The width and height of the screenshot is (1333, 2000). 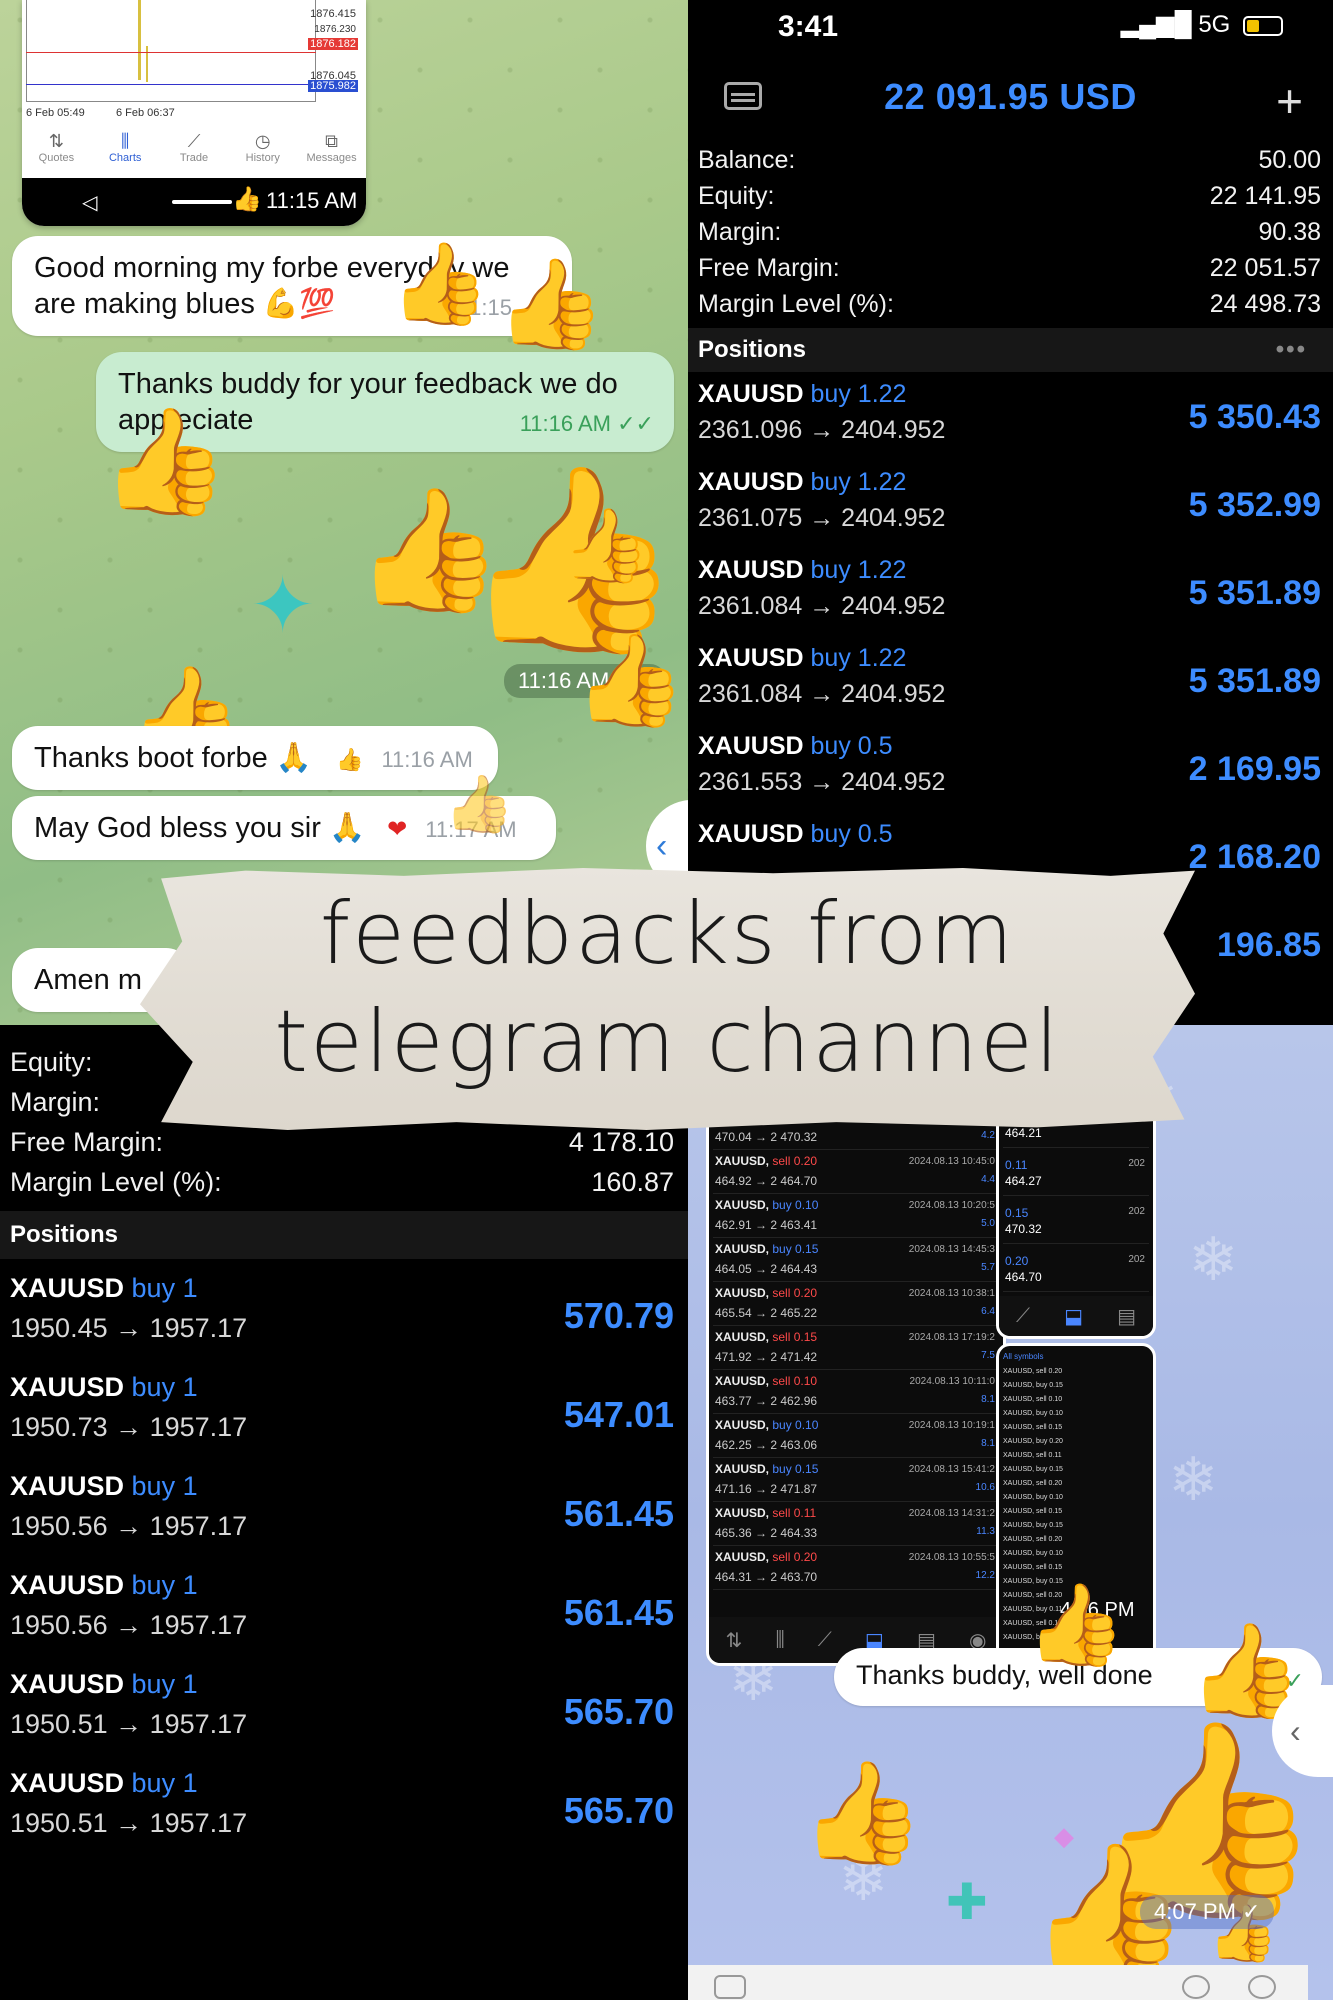 I want to click on history-volume: 0.15, so click(x=1017, y=1213).